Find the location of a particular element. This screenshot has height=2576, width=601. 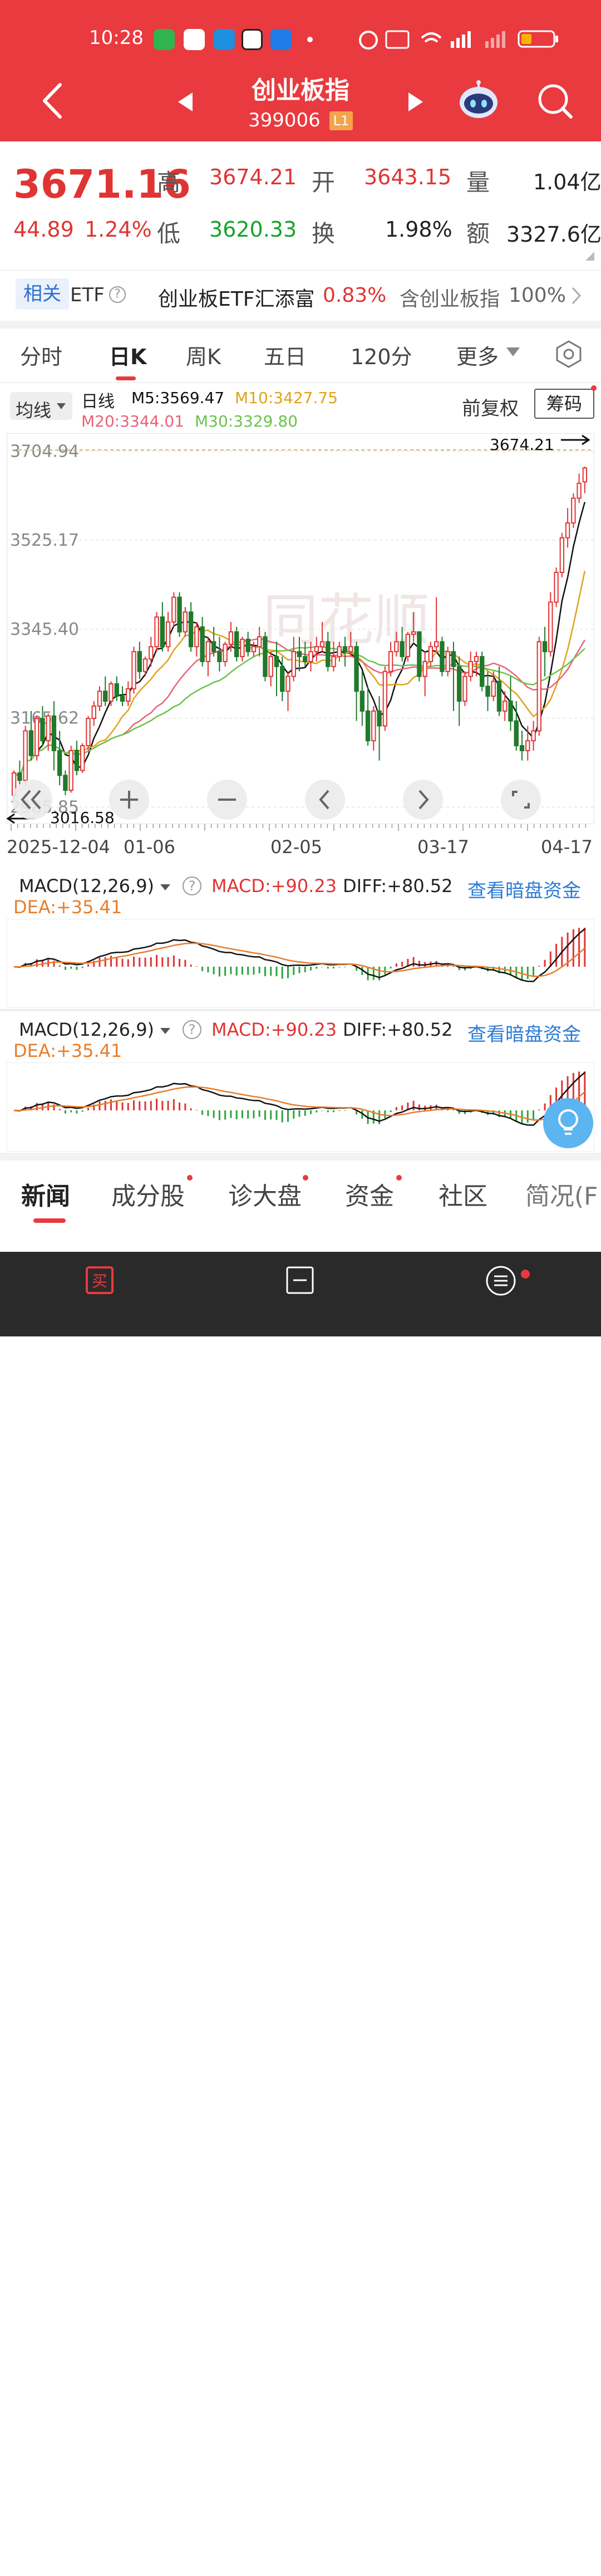

function-button: 功能 is located at coordinates (500, 1913).